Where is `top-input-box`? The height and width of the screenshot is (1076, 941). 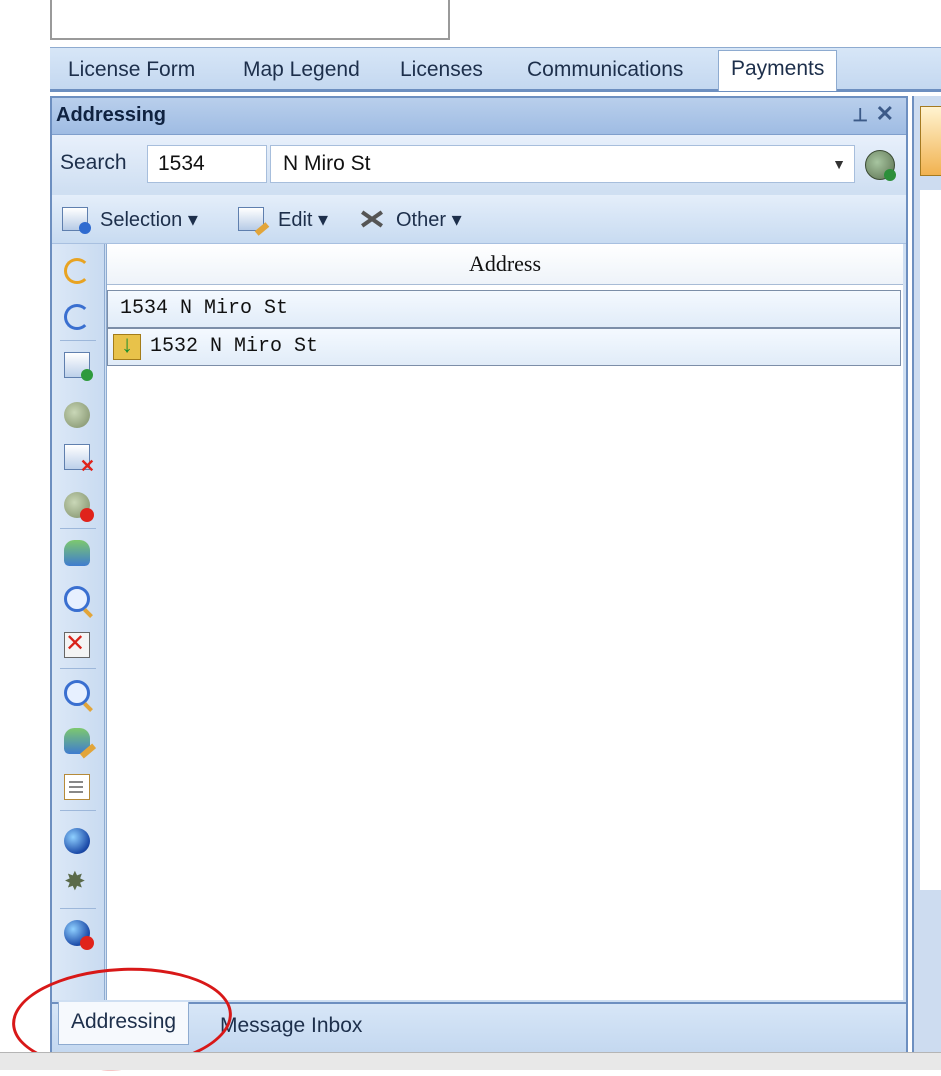 top-input-box is located at coordinates (250, 20).